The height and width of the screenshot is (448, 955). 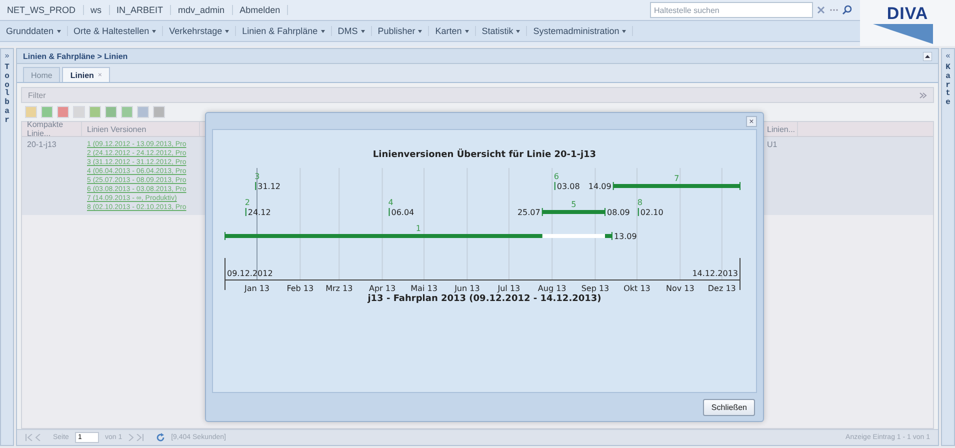 I want to click on date-label: 24.12, so click(x=258, y=212).